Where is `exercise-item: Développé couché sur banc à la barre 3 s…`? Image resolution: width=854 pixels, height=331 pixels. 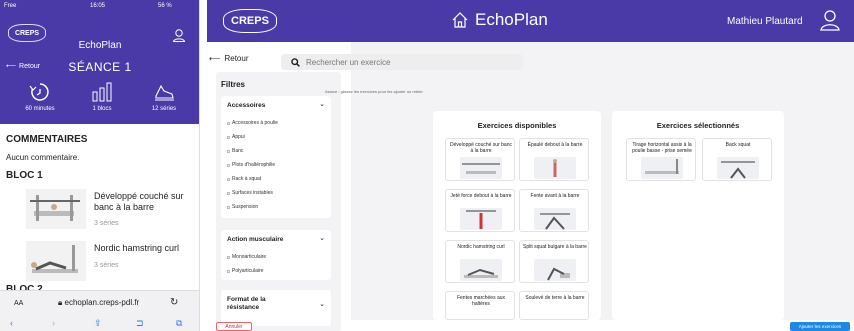
exercise-item: Développé couché sur banc à la barre 3 s… is located at coordinates (111, 210).